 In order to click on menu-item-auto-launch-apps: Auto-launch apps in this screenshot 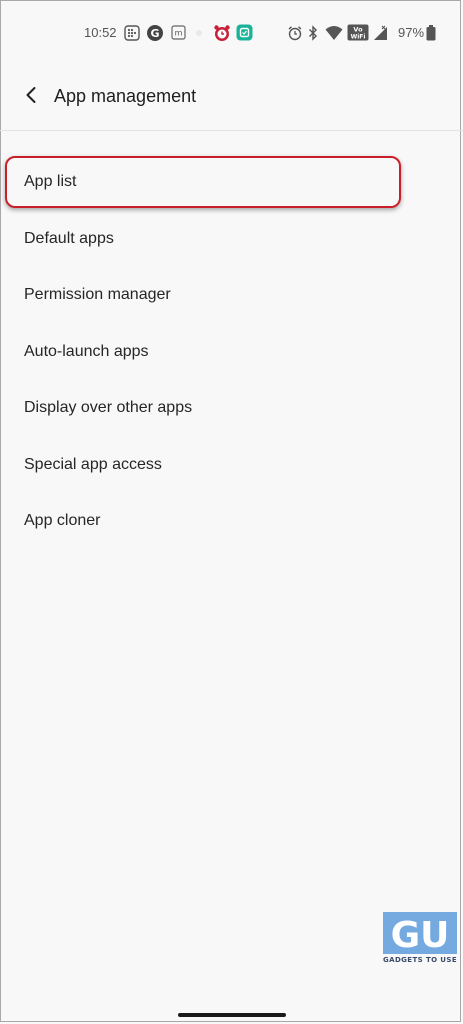, I will do `click(231, 352)`.